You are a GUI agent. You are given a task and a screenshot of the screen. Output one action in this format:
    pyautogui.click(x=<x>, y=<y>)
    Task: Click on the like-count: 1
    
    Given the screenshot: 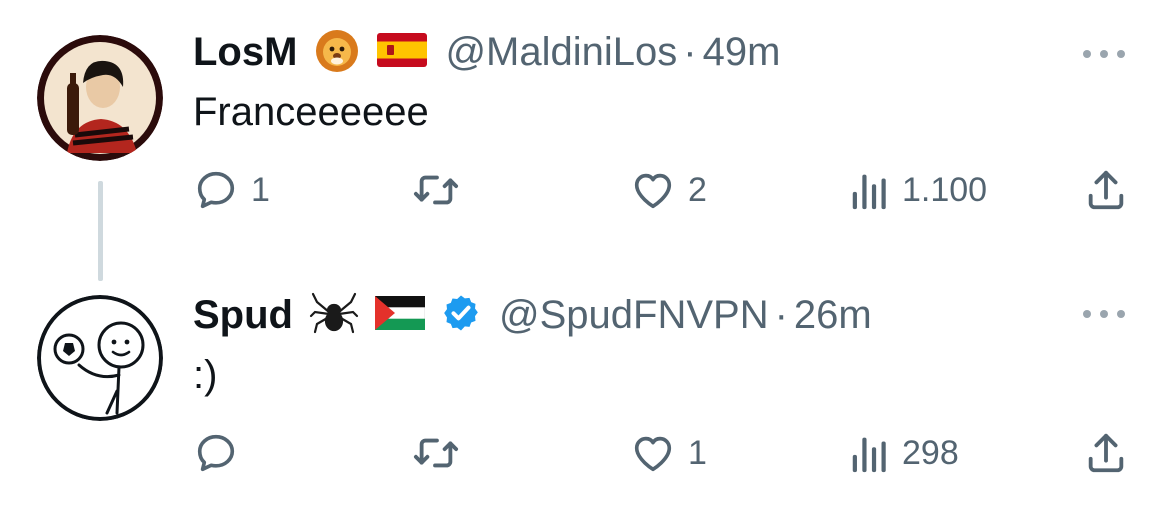 What is the action you would take?
    pyautogui.click(x=697, y=452)
    